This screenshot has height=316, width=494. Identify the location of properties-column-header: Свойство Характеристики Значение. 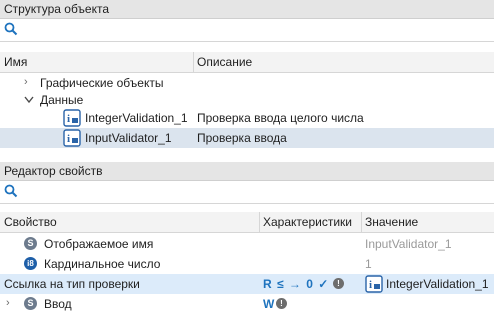
(247, 222).